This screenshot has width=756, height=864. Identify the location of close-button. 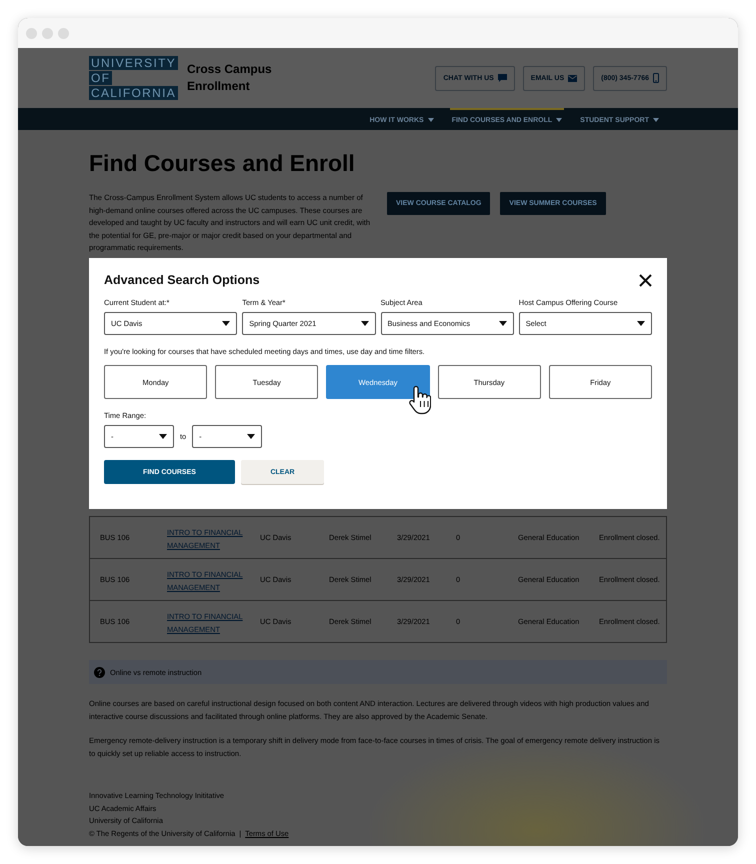
(645, 280).